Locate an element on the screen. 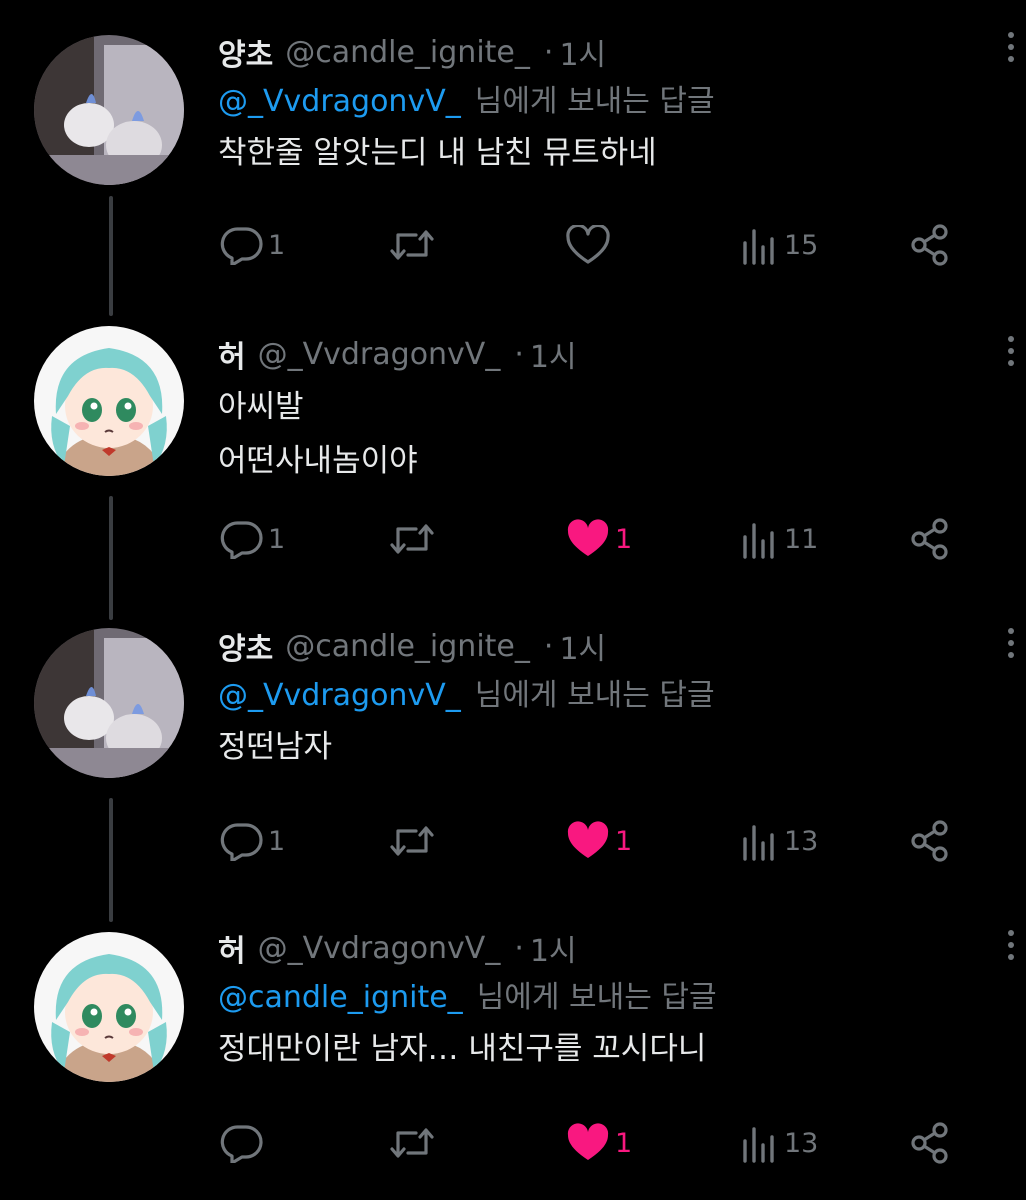  tweet-text: 아씨발 어떤사내놈이야 is located at coordinates (602, 434).